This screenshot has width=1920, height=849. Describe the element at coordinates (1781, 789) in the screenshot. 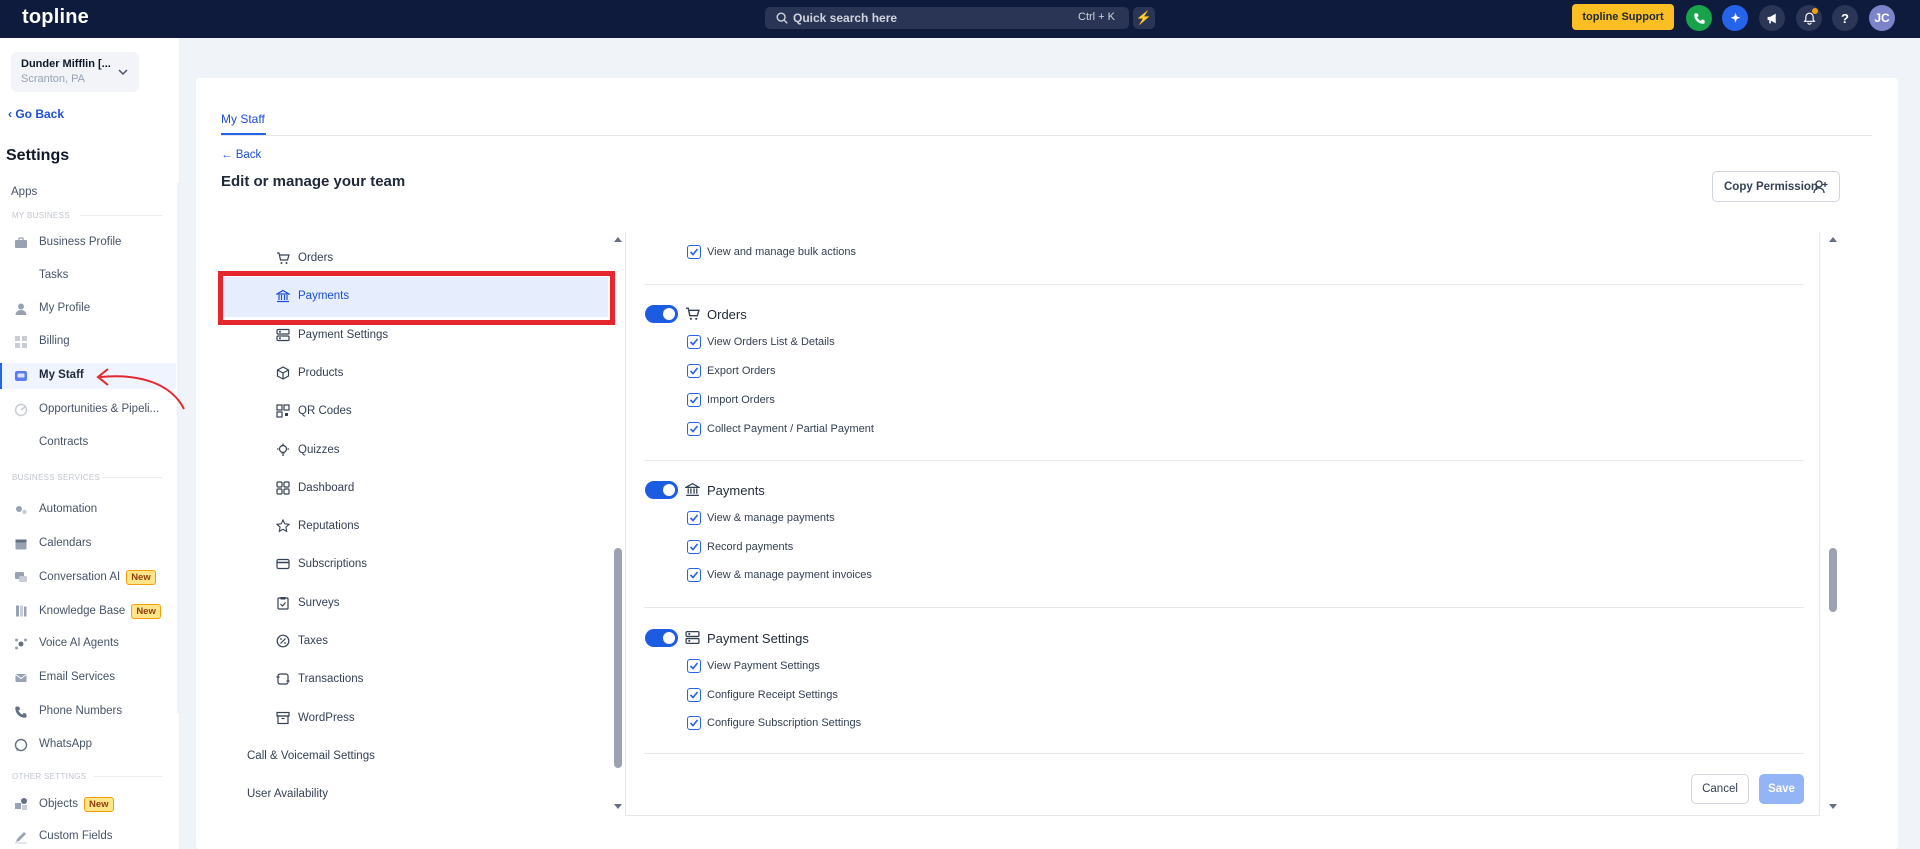

I see `save-button: Save` at that location.